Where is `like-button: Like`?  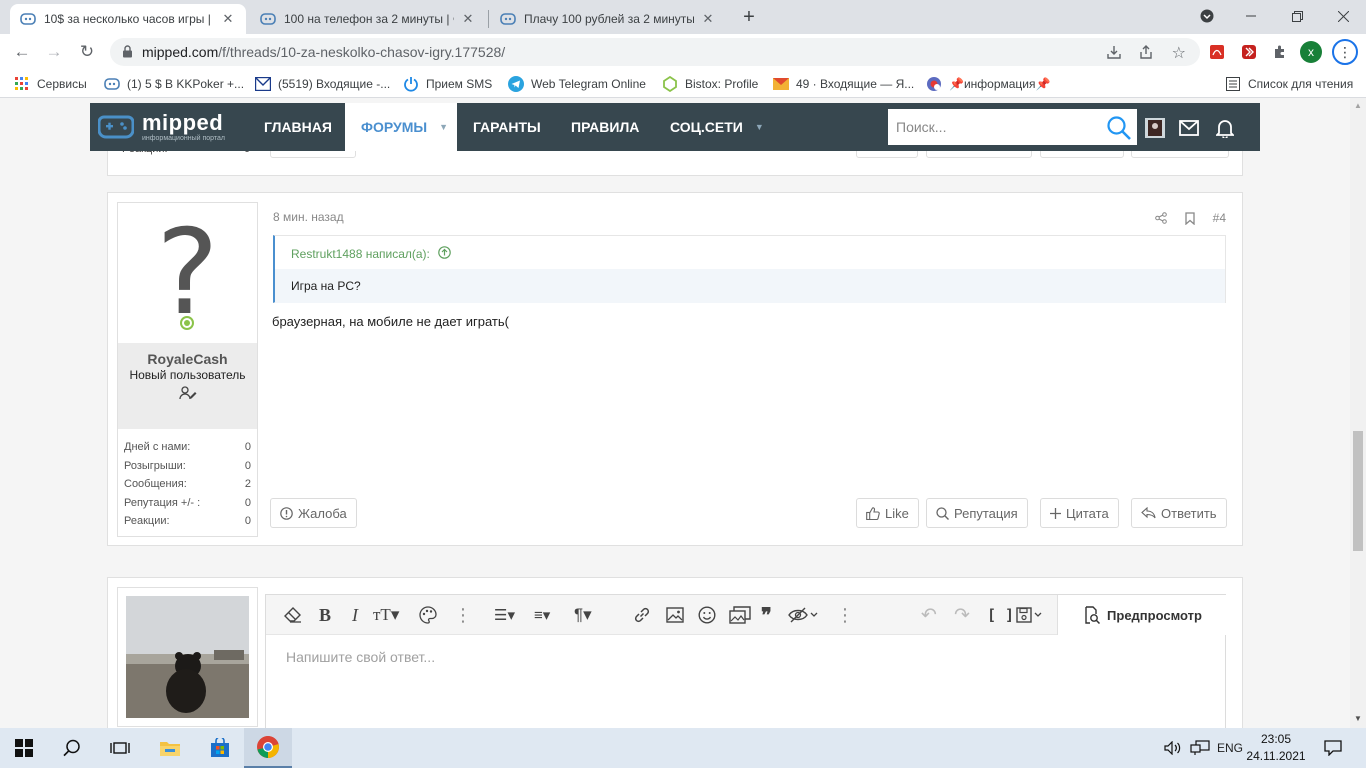 like-button: Like is located at coordinates (887, 513).